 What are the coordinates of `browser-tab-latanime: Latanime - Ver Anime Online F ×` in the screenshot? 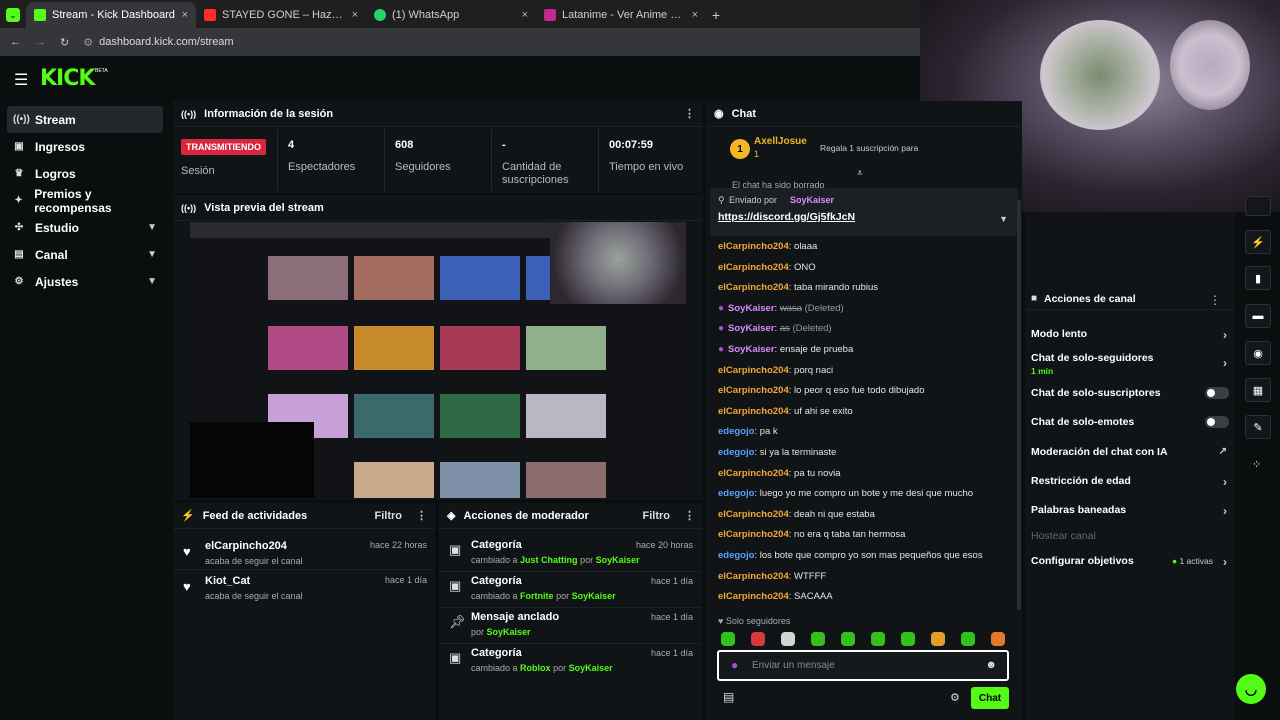 It's located at (621, 15).